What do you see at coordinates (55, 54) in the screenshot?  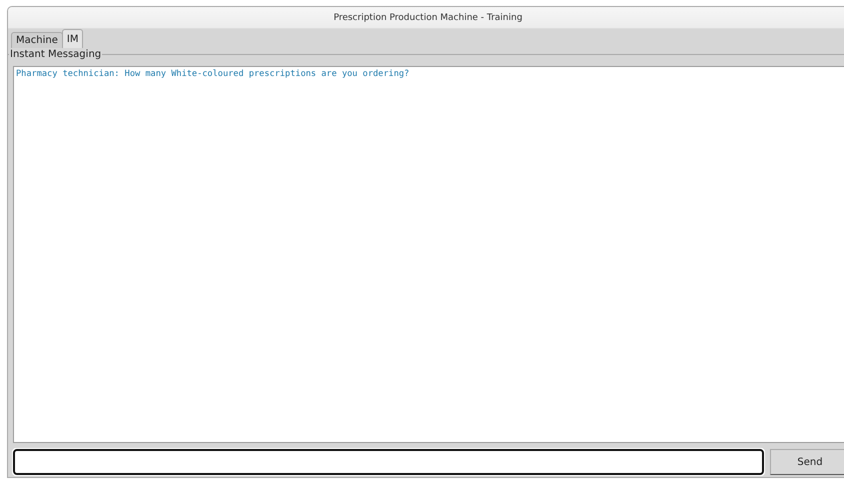 I see `group-title: Instant Messaging` at bounding box center [55, 54].